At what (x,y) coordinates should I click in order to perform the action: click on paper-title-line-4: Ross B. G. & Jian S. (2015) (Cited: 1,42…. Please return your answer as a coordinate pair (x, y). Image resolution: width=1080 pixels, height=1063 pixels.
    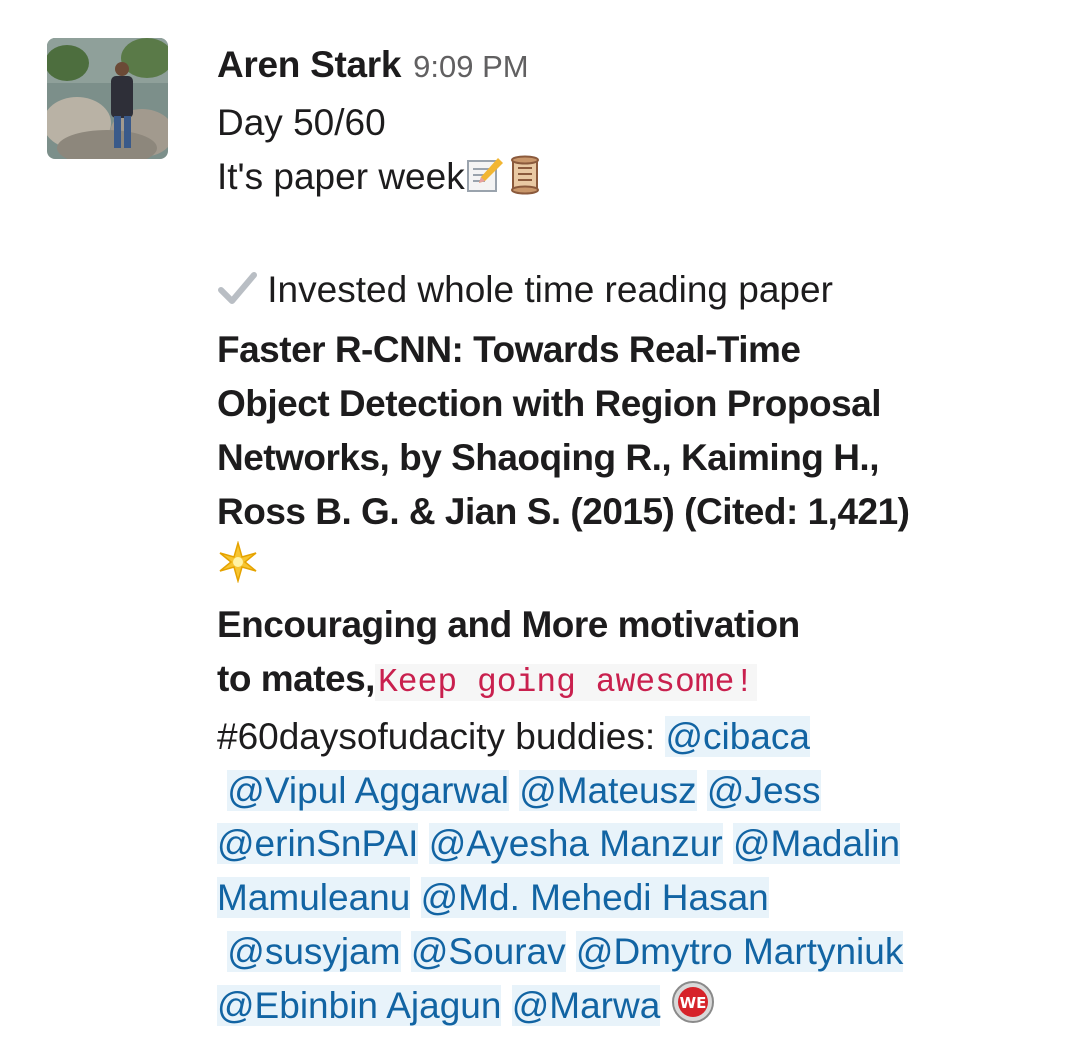
    Looking at the image, I should click on (563, 511).